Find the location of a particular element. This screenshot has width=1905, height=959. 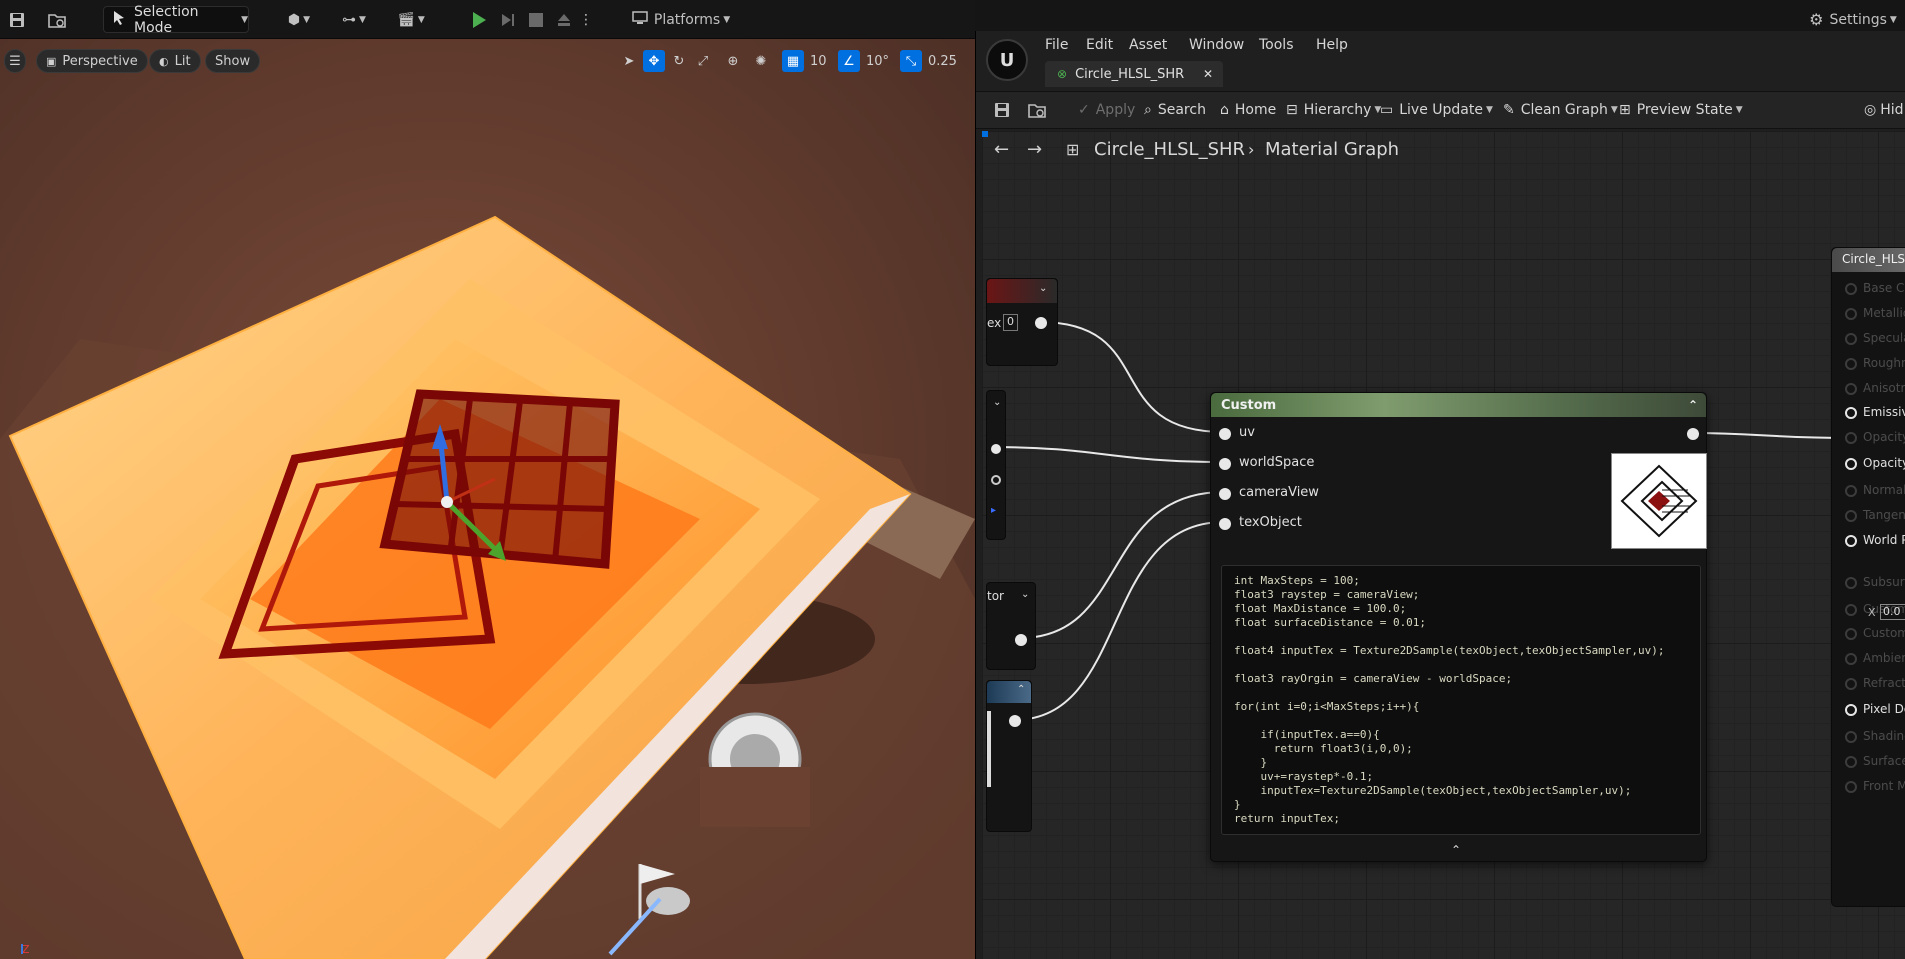

rotation-snap-value: 10° is located at coordinates (877, 61).